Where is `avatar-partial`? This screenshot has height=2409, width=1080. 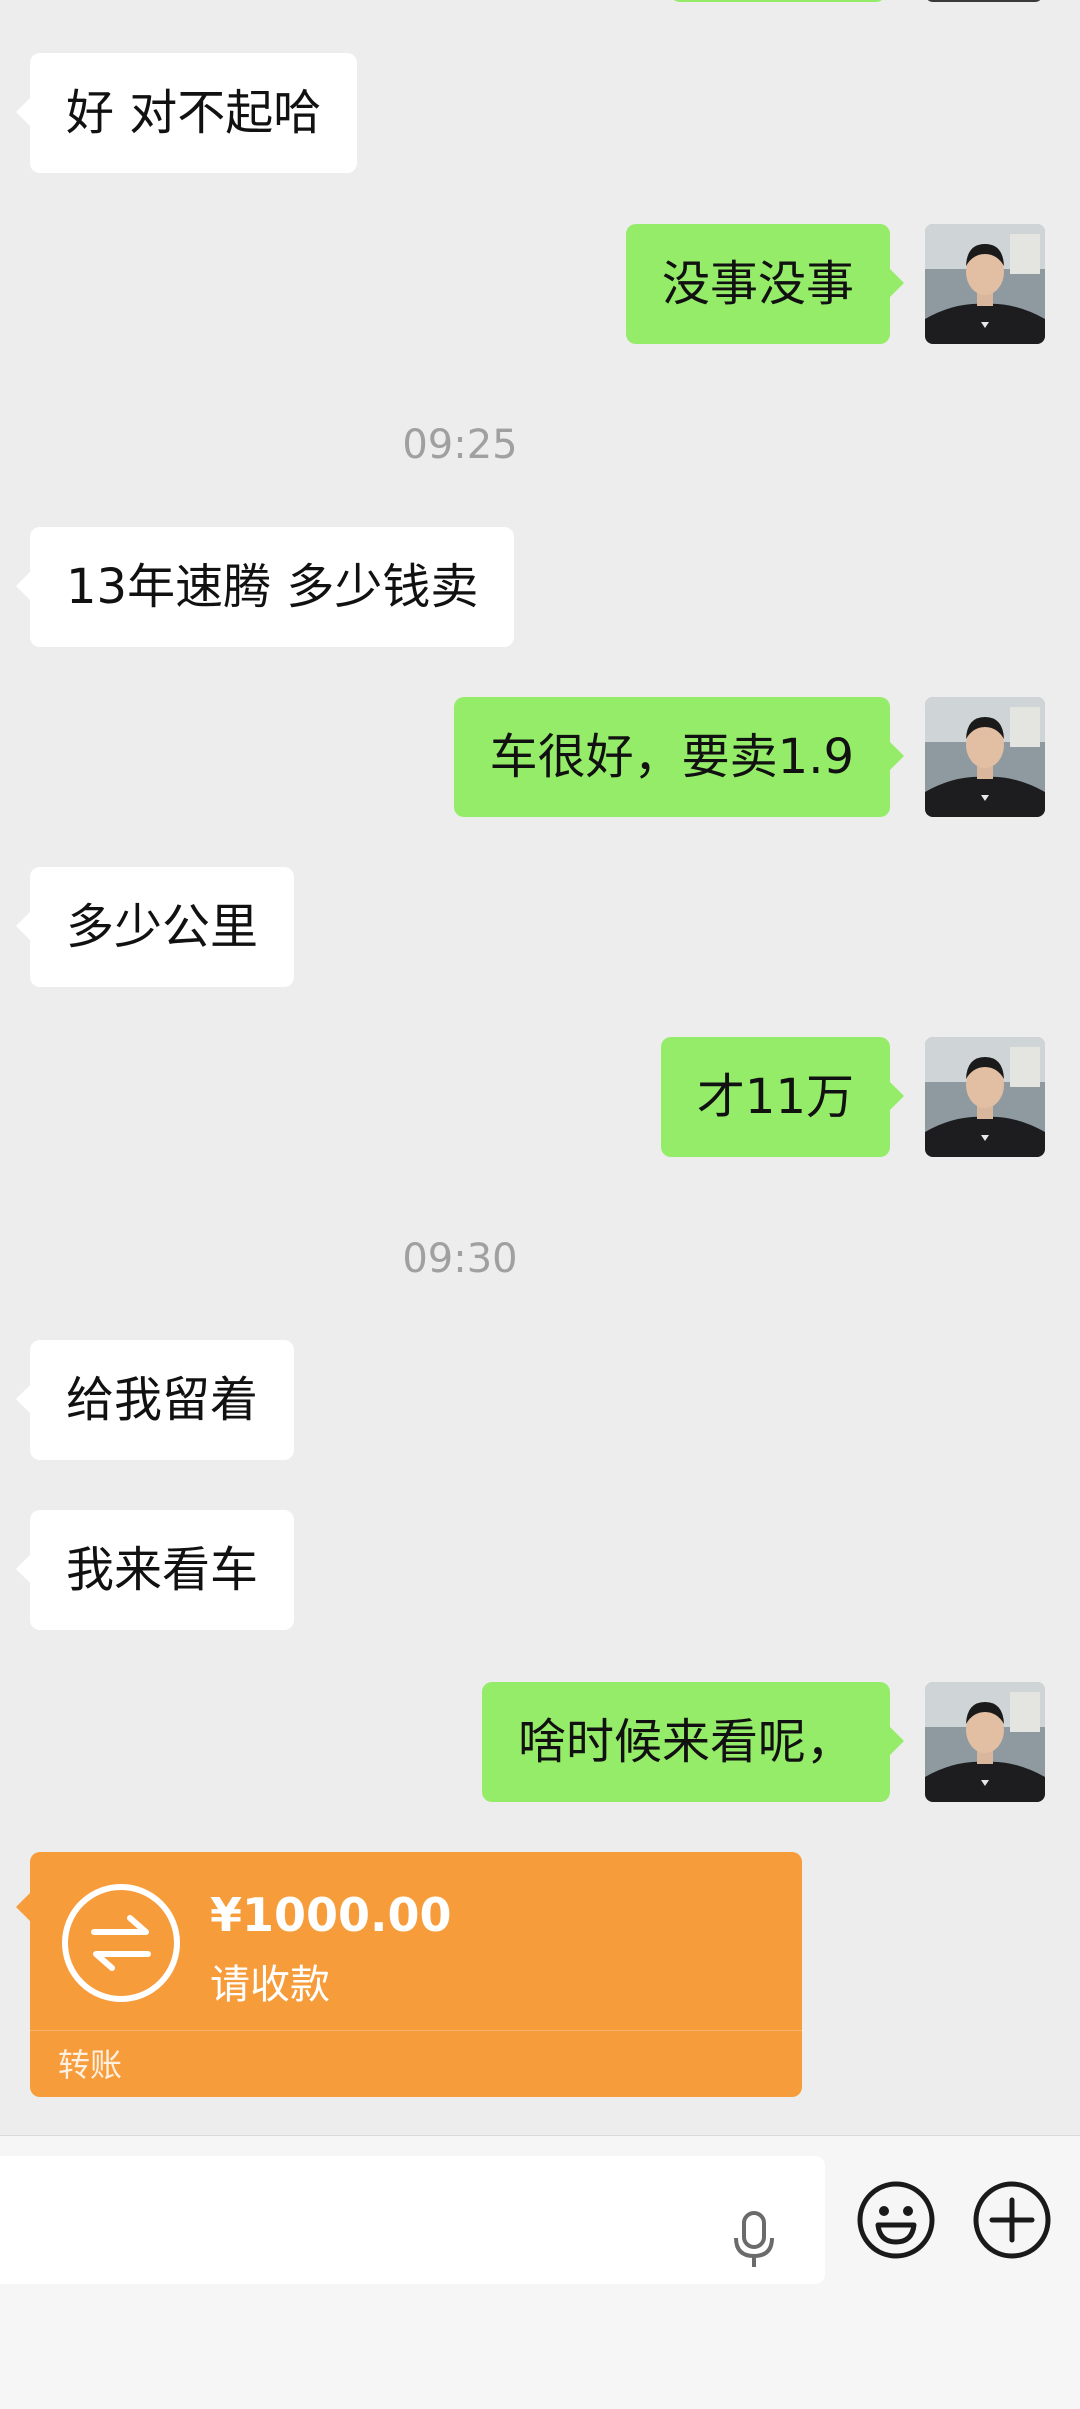 avatar-partial is located at coordinates (984, 1).